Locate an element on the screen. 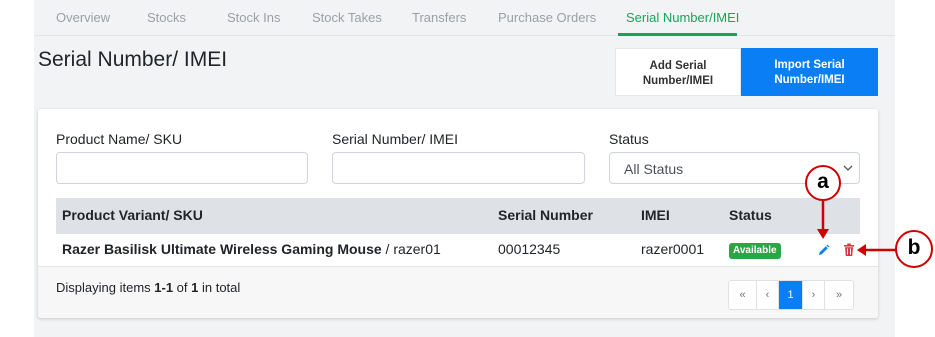 The height and width of the screenshot is (337, 935). annotation-b: b is located at coordinates (914, 249).